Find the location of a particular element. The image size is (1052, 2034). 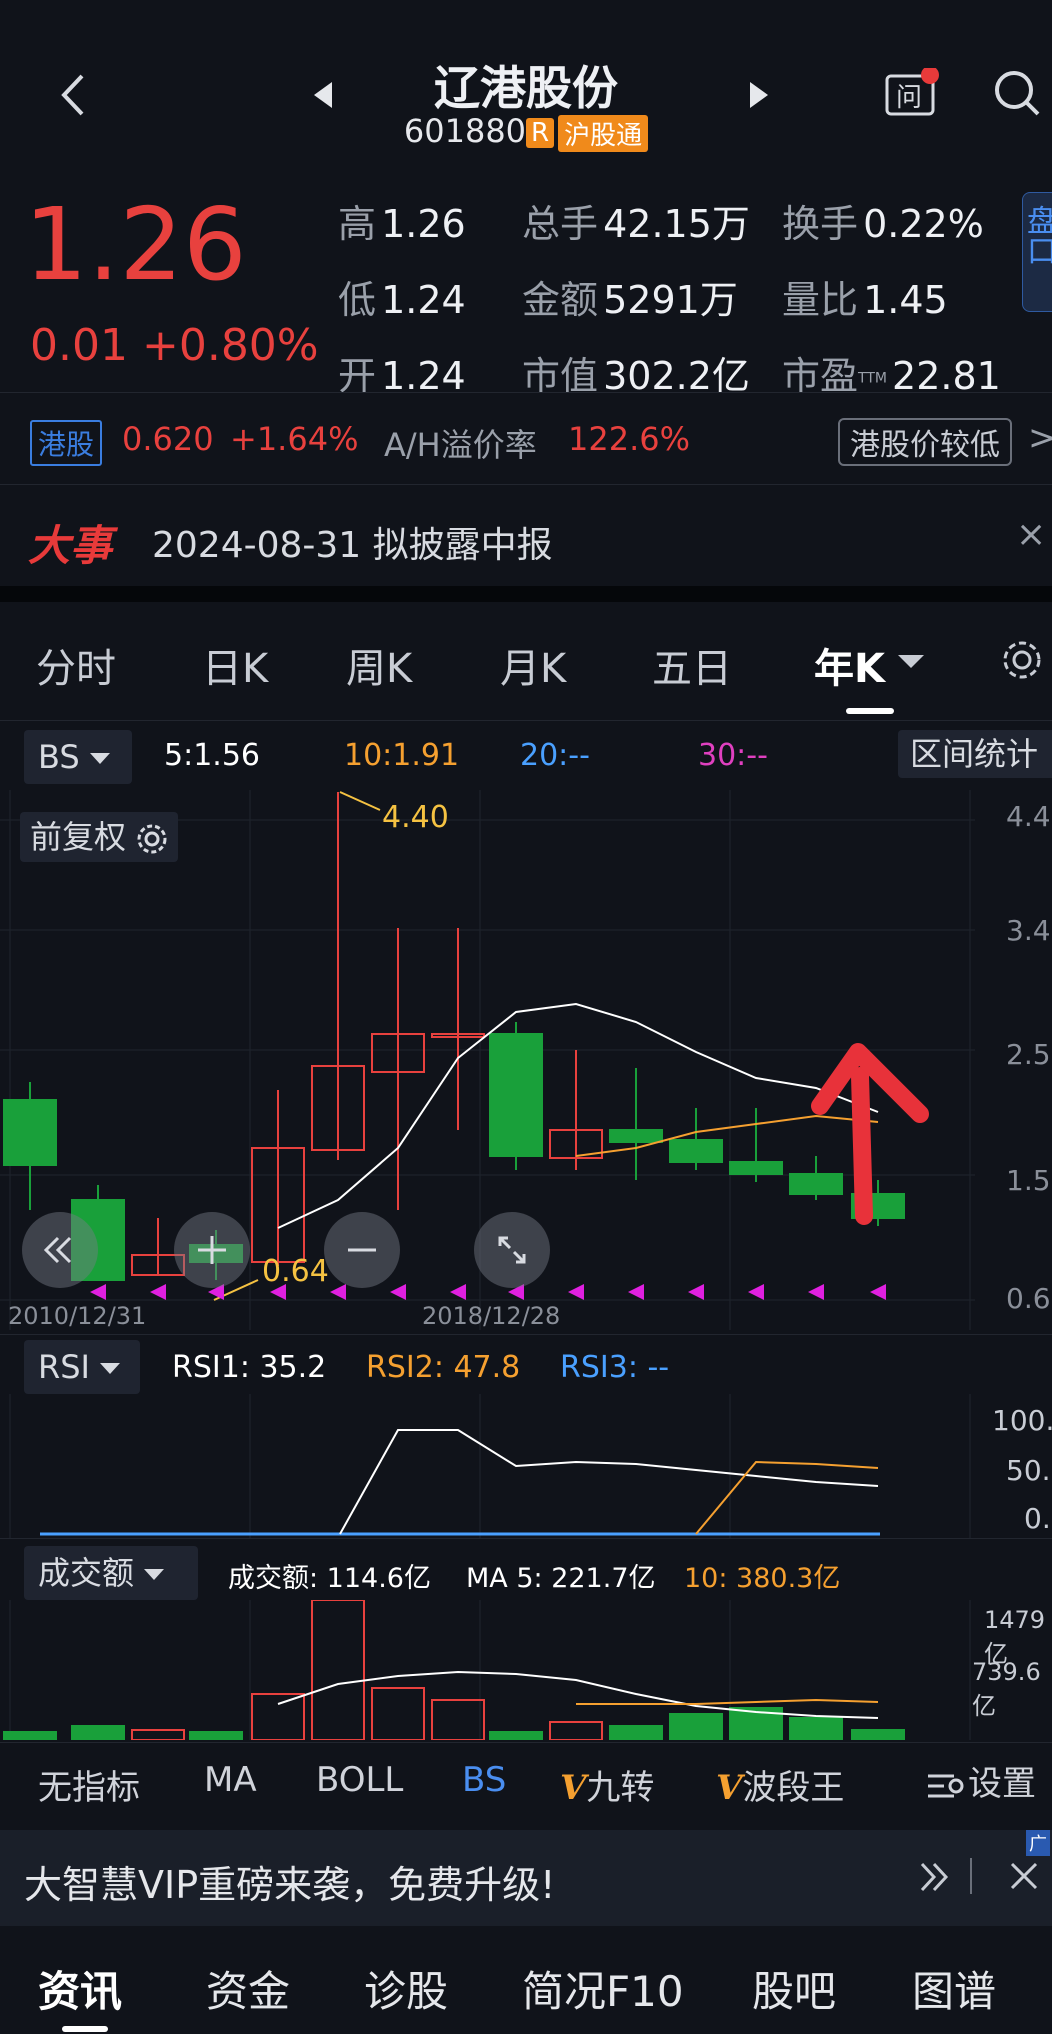

volume-y-tick: 739.6亿 is located at coordinates (1006, 1689).